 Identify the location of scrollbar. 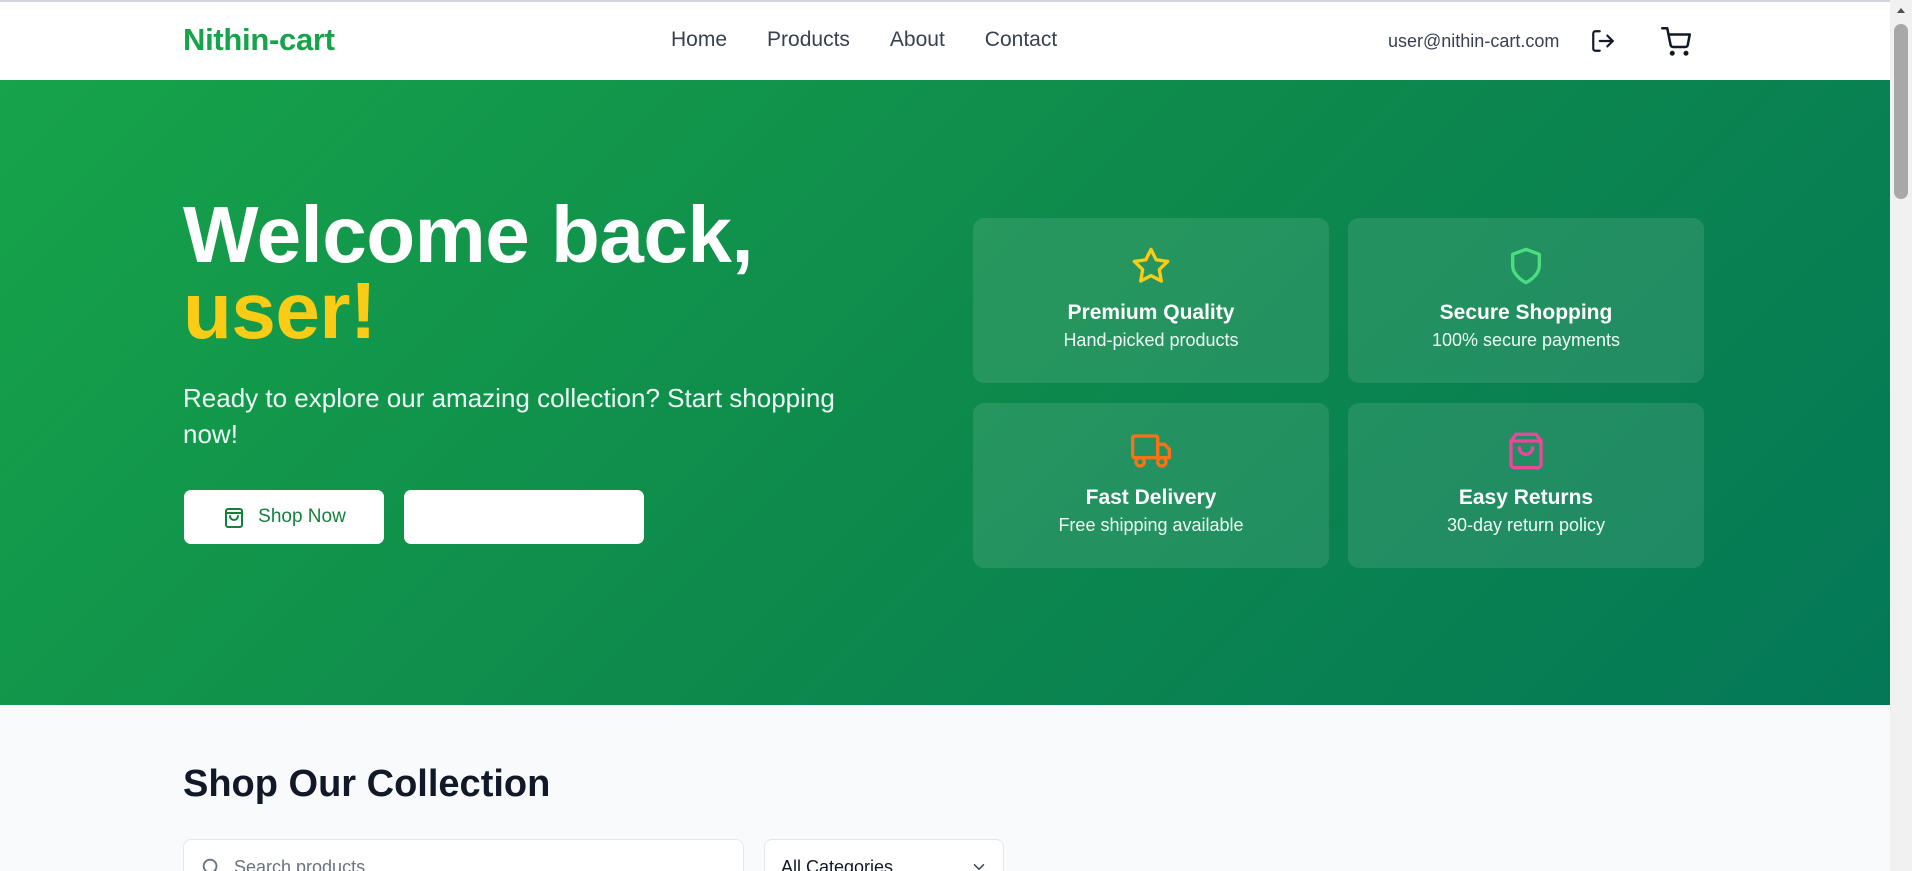
(1901, 435).